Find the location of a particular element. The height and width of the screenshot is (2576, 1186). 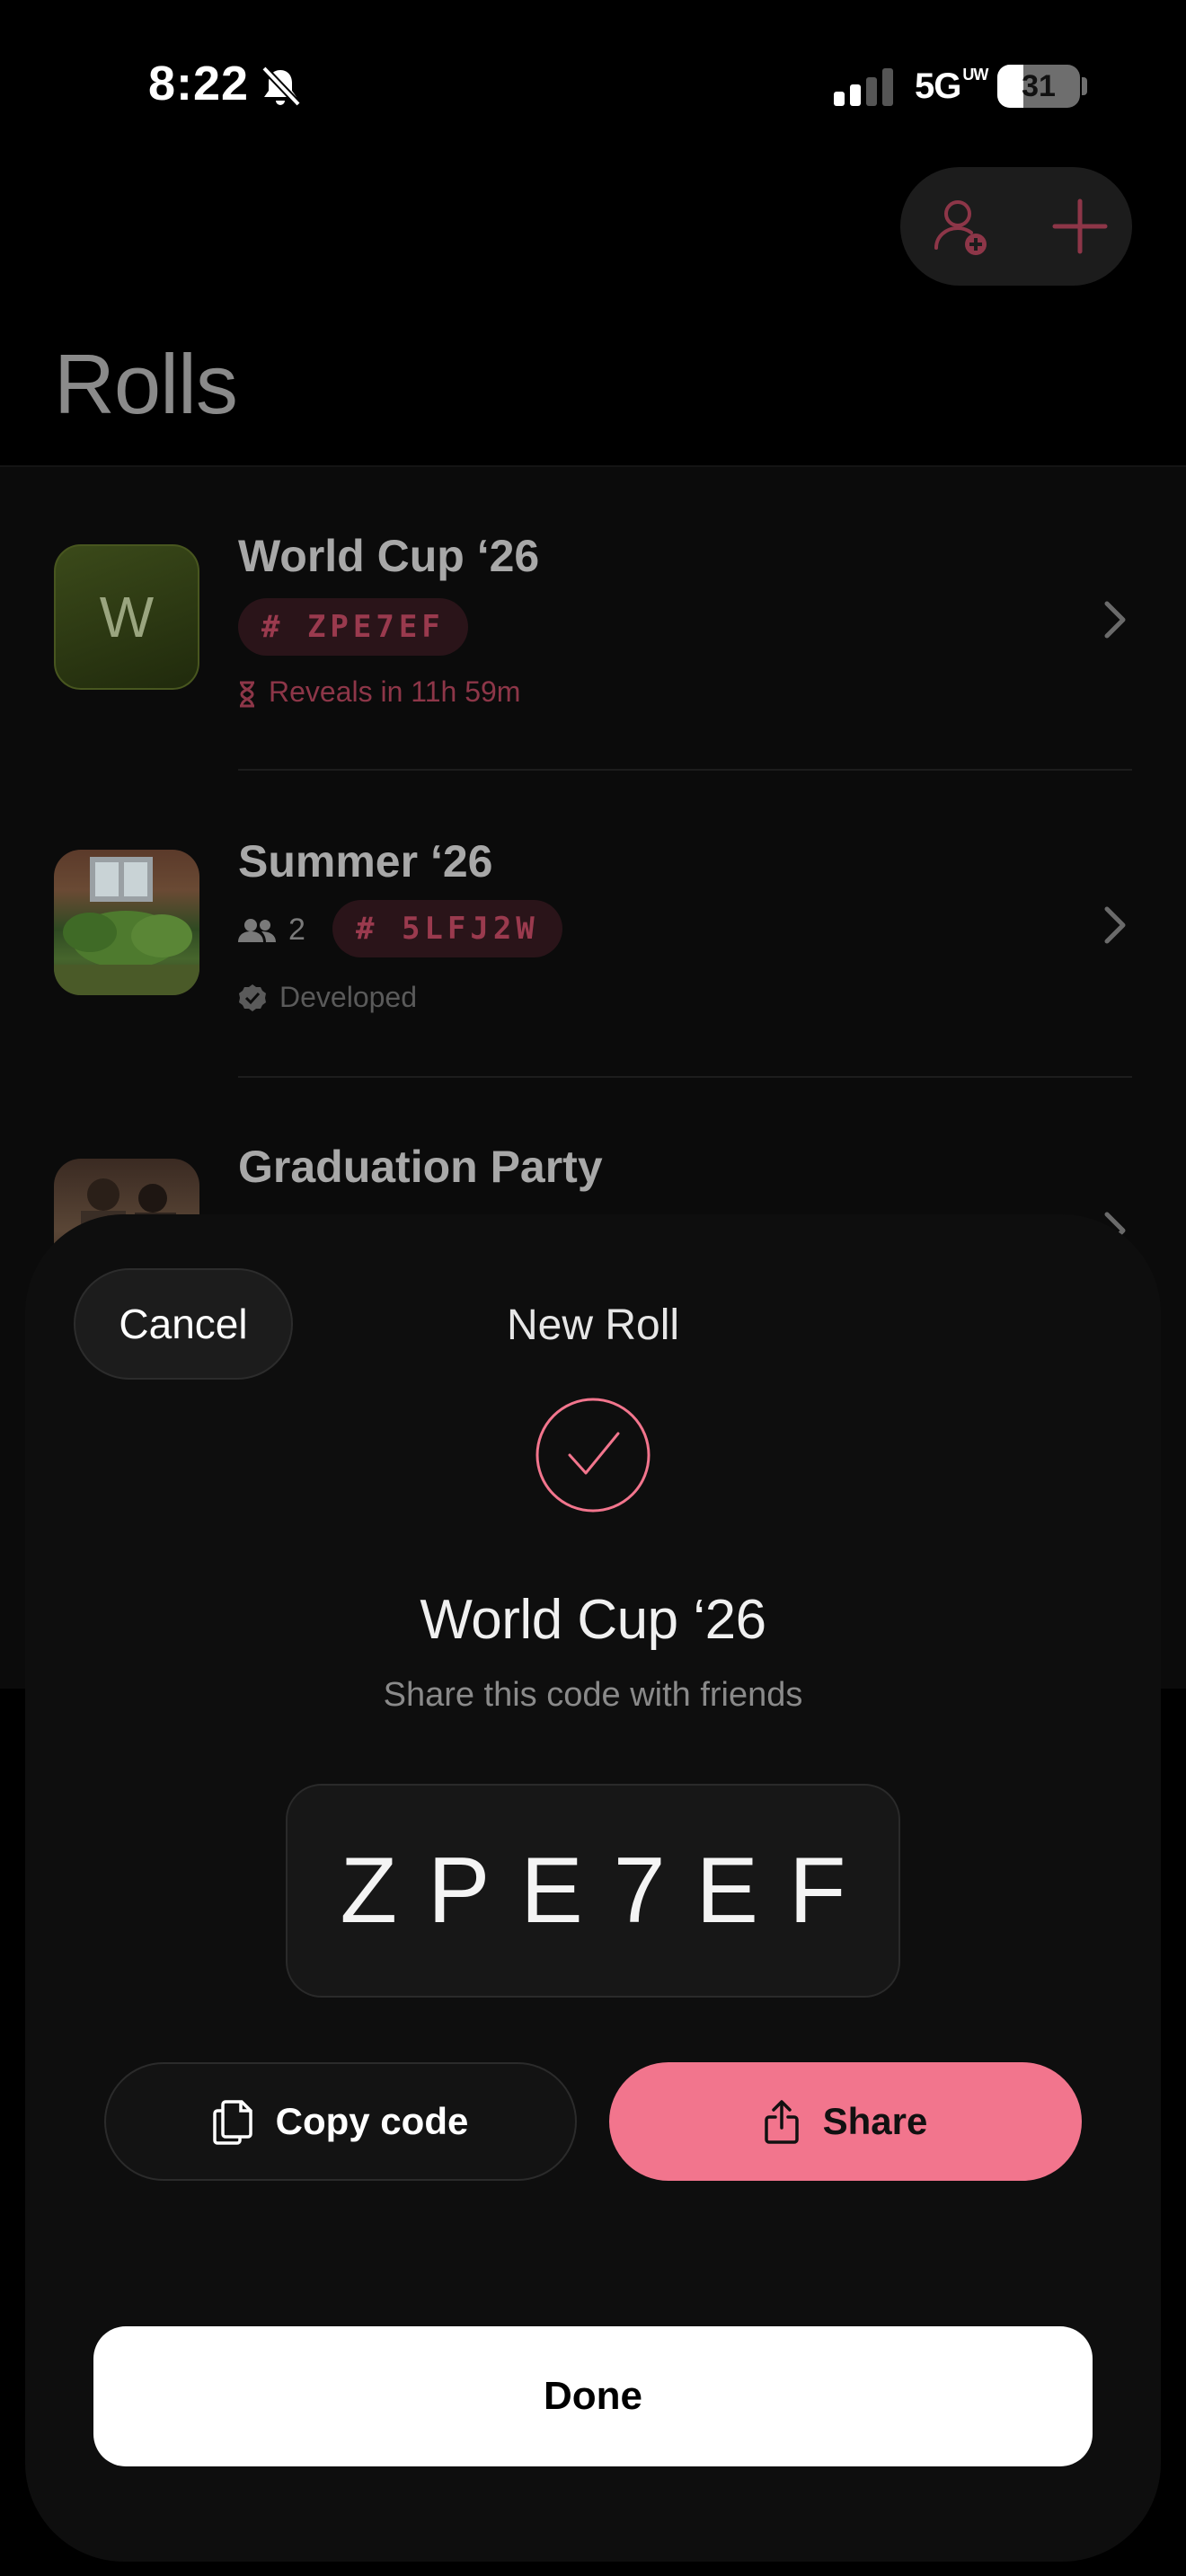

roll-title: Graduation Party is located at coordinates (420, 1167).